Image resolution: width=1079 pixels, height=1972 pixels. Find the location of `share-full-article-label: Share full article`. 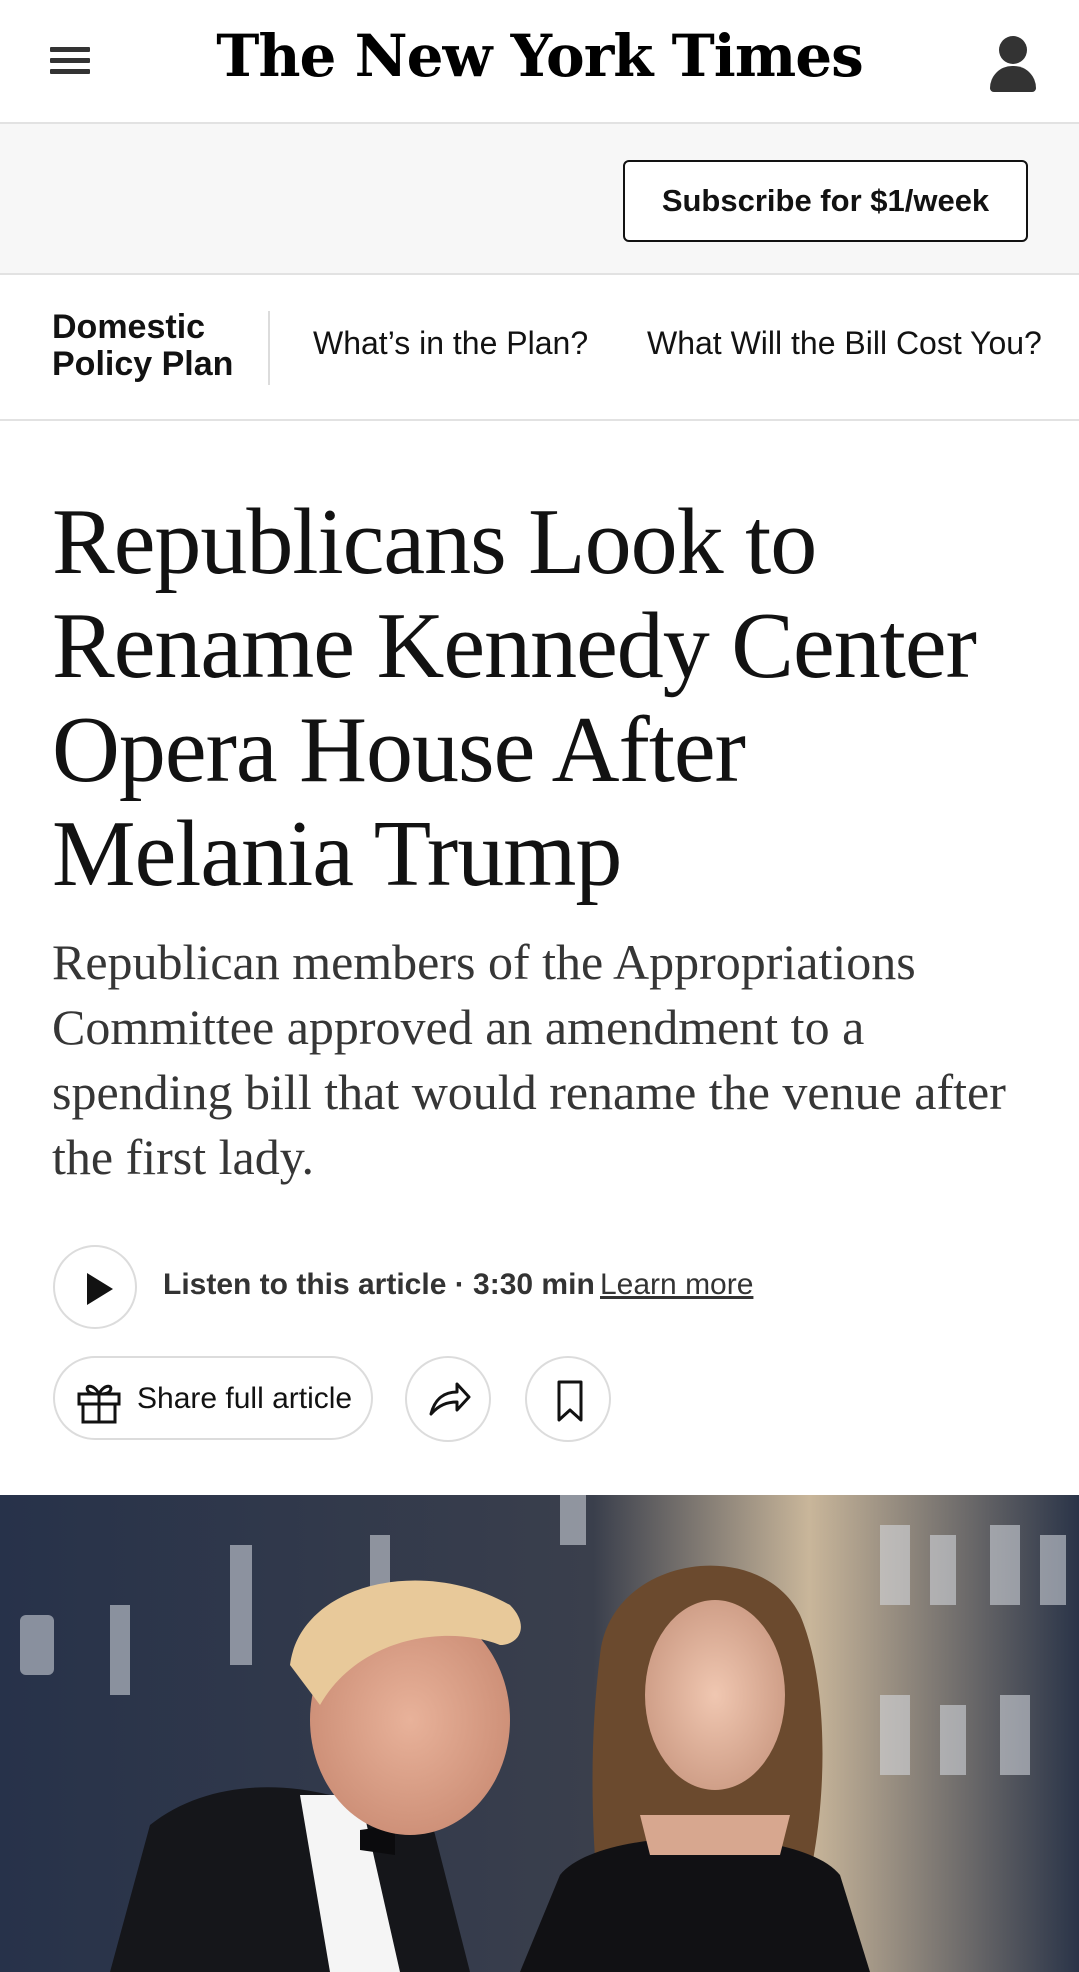

share-full-article-label: Share full article is located at coordinates (245, 1398).